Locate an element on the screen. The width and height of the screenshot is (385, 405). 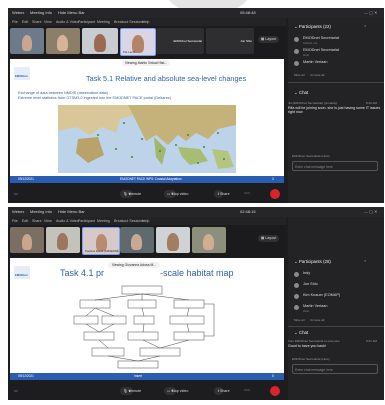
slide-title-right: -scale habitat map is located at coordinates (197, 273).